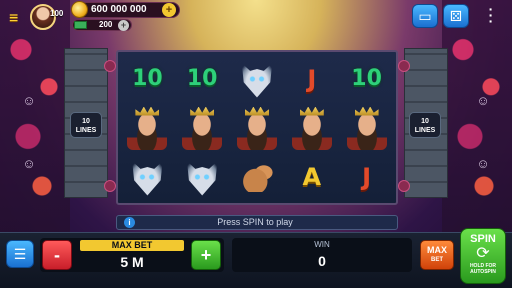 This screenshot has width=512, height=288. I want to click on video-reward-button: ▭, so click(425, 16).